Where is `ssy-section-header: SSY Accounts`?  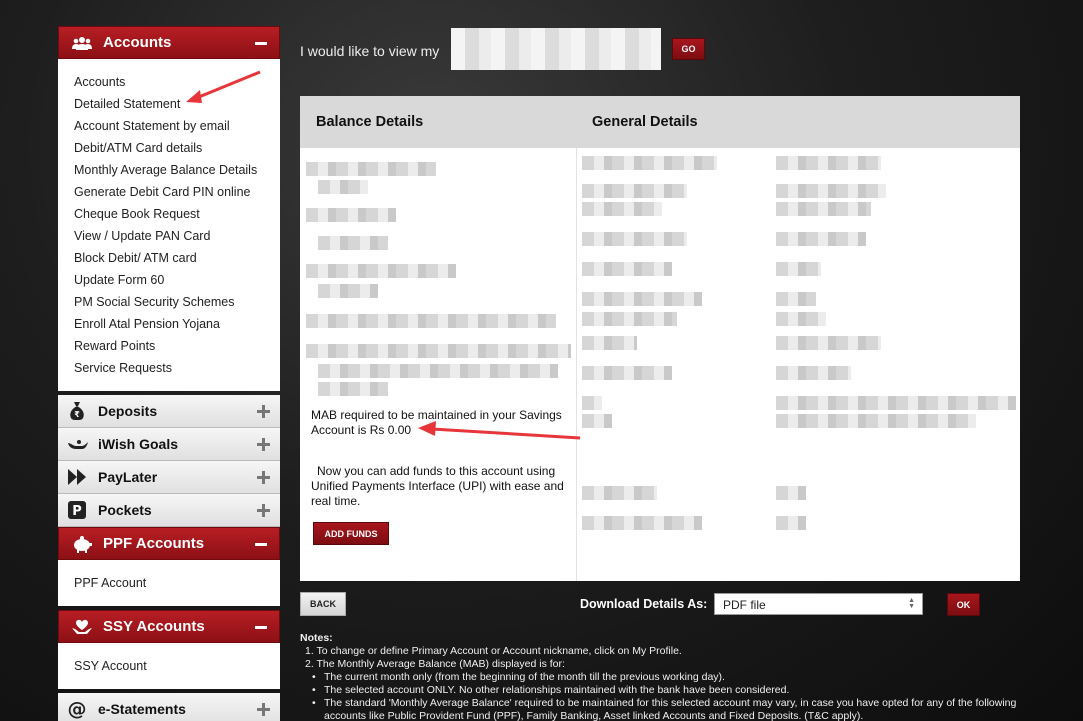
ssy-section-header: SSY Accounts is located at coordinates (169, 626).